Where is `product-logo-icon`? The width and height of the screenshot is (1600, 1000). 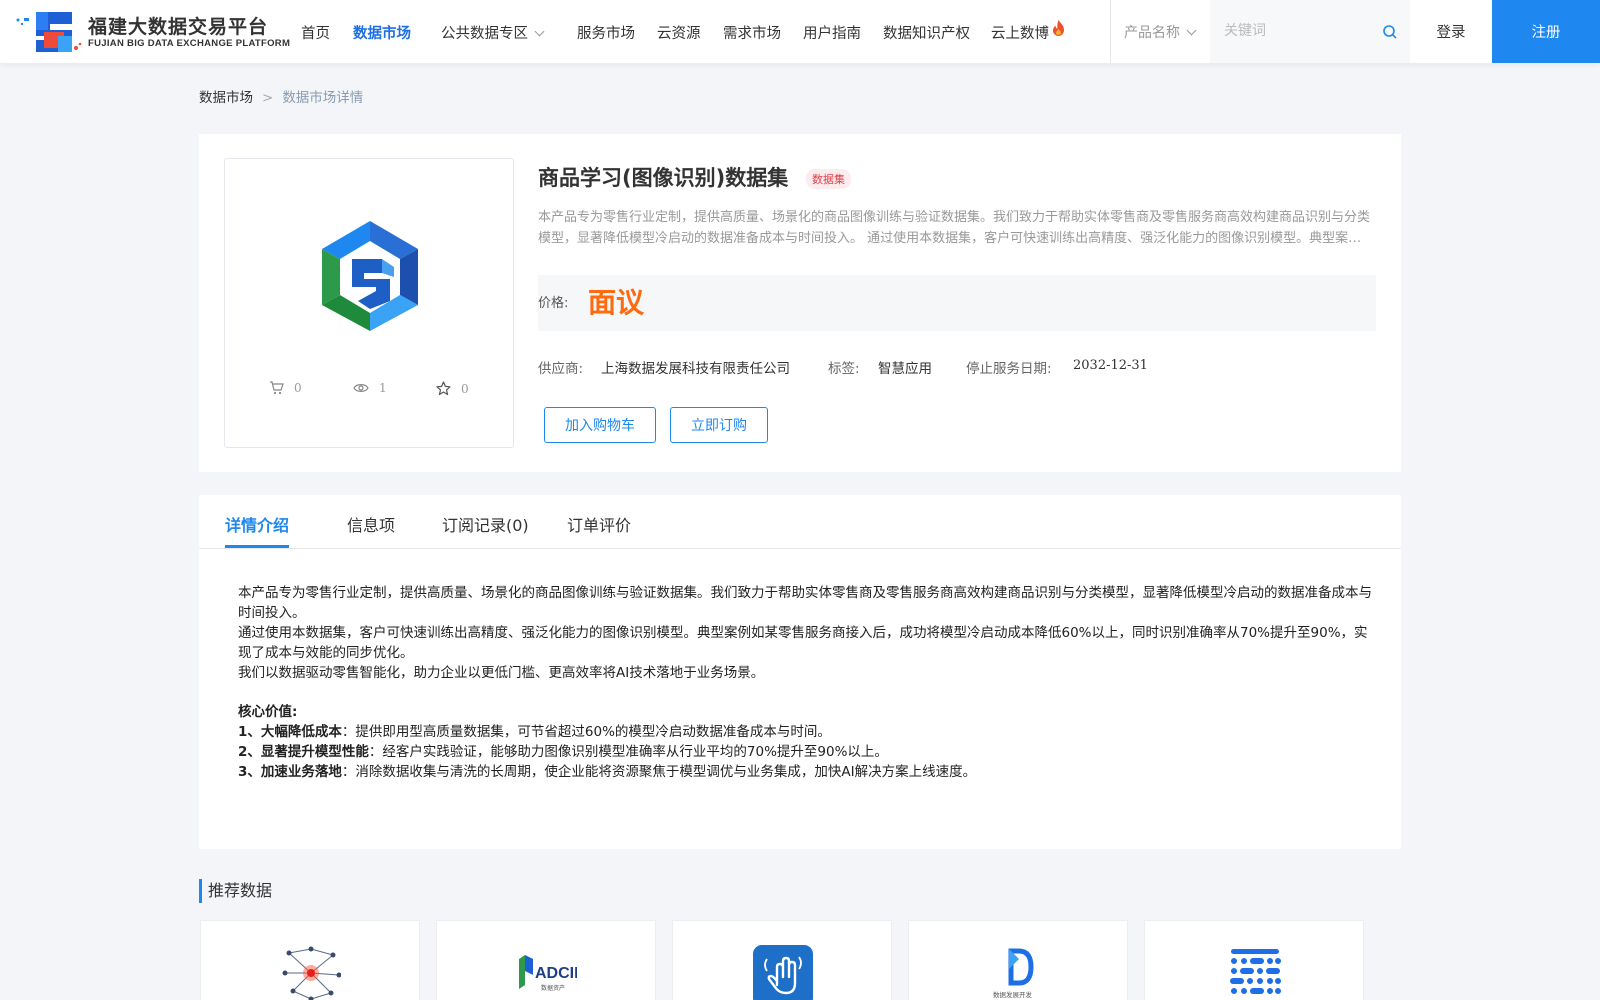
product-logo-icon is located at coordinates (370, 276).